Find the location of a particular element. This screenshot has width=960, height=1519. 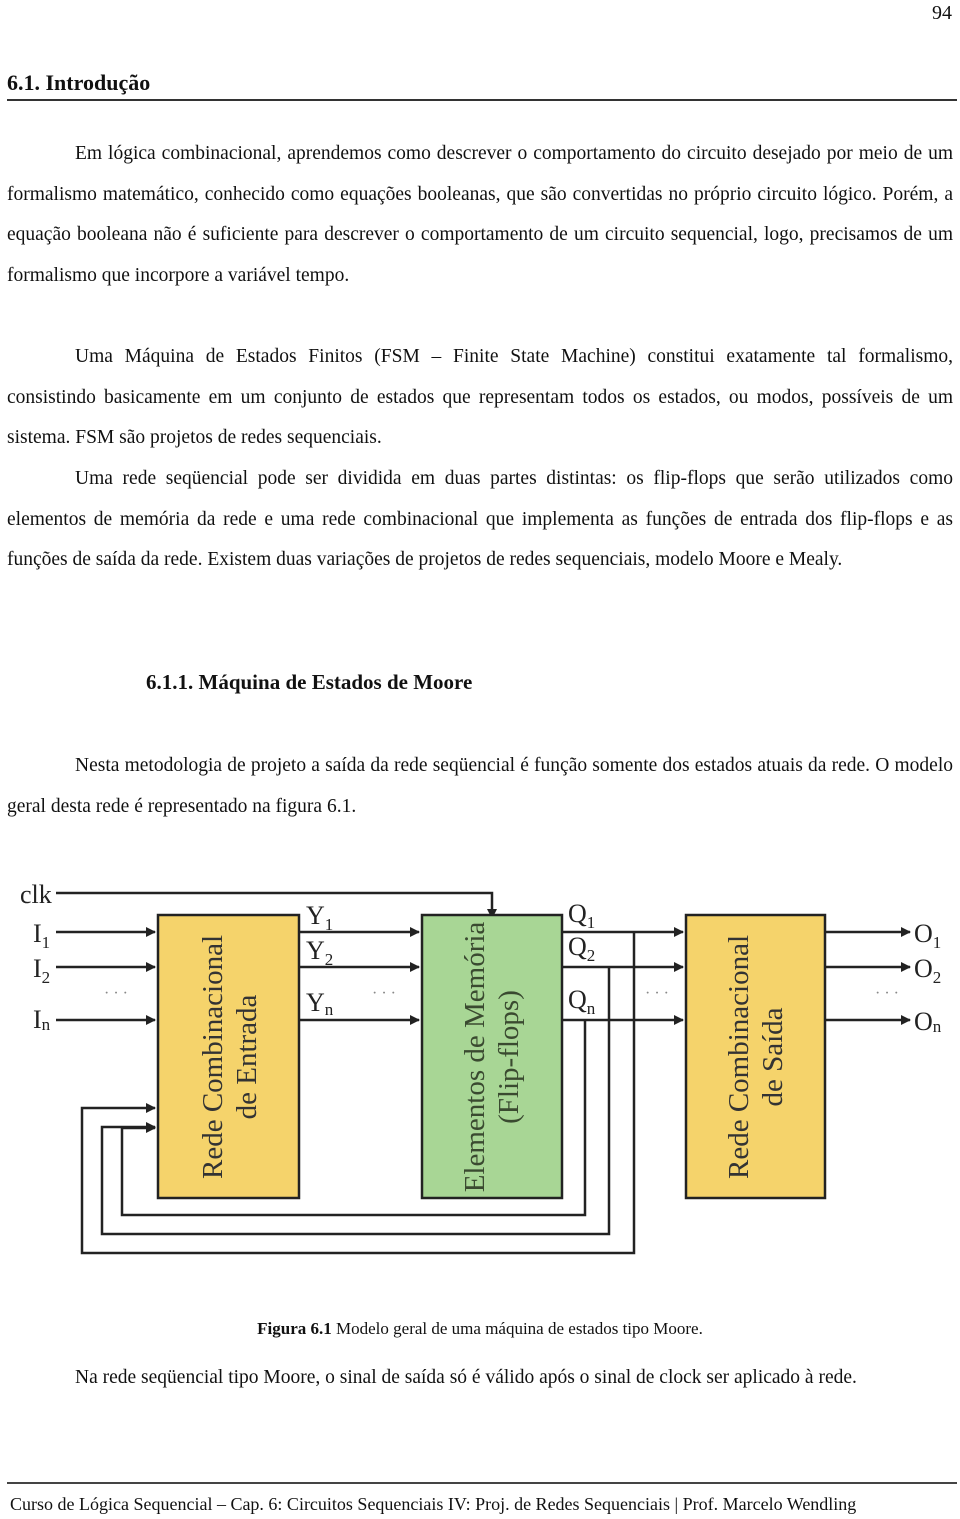

memory-label-1: Elementos de Memória is located at coordinates (475, 1057).